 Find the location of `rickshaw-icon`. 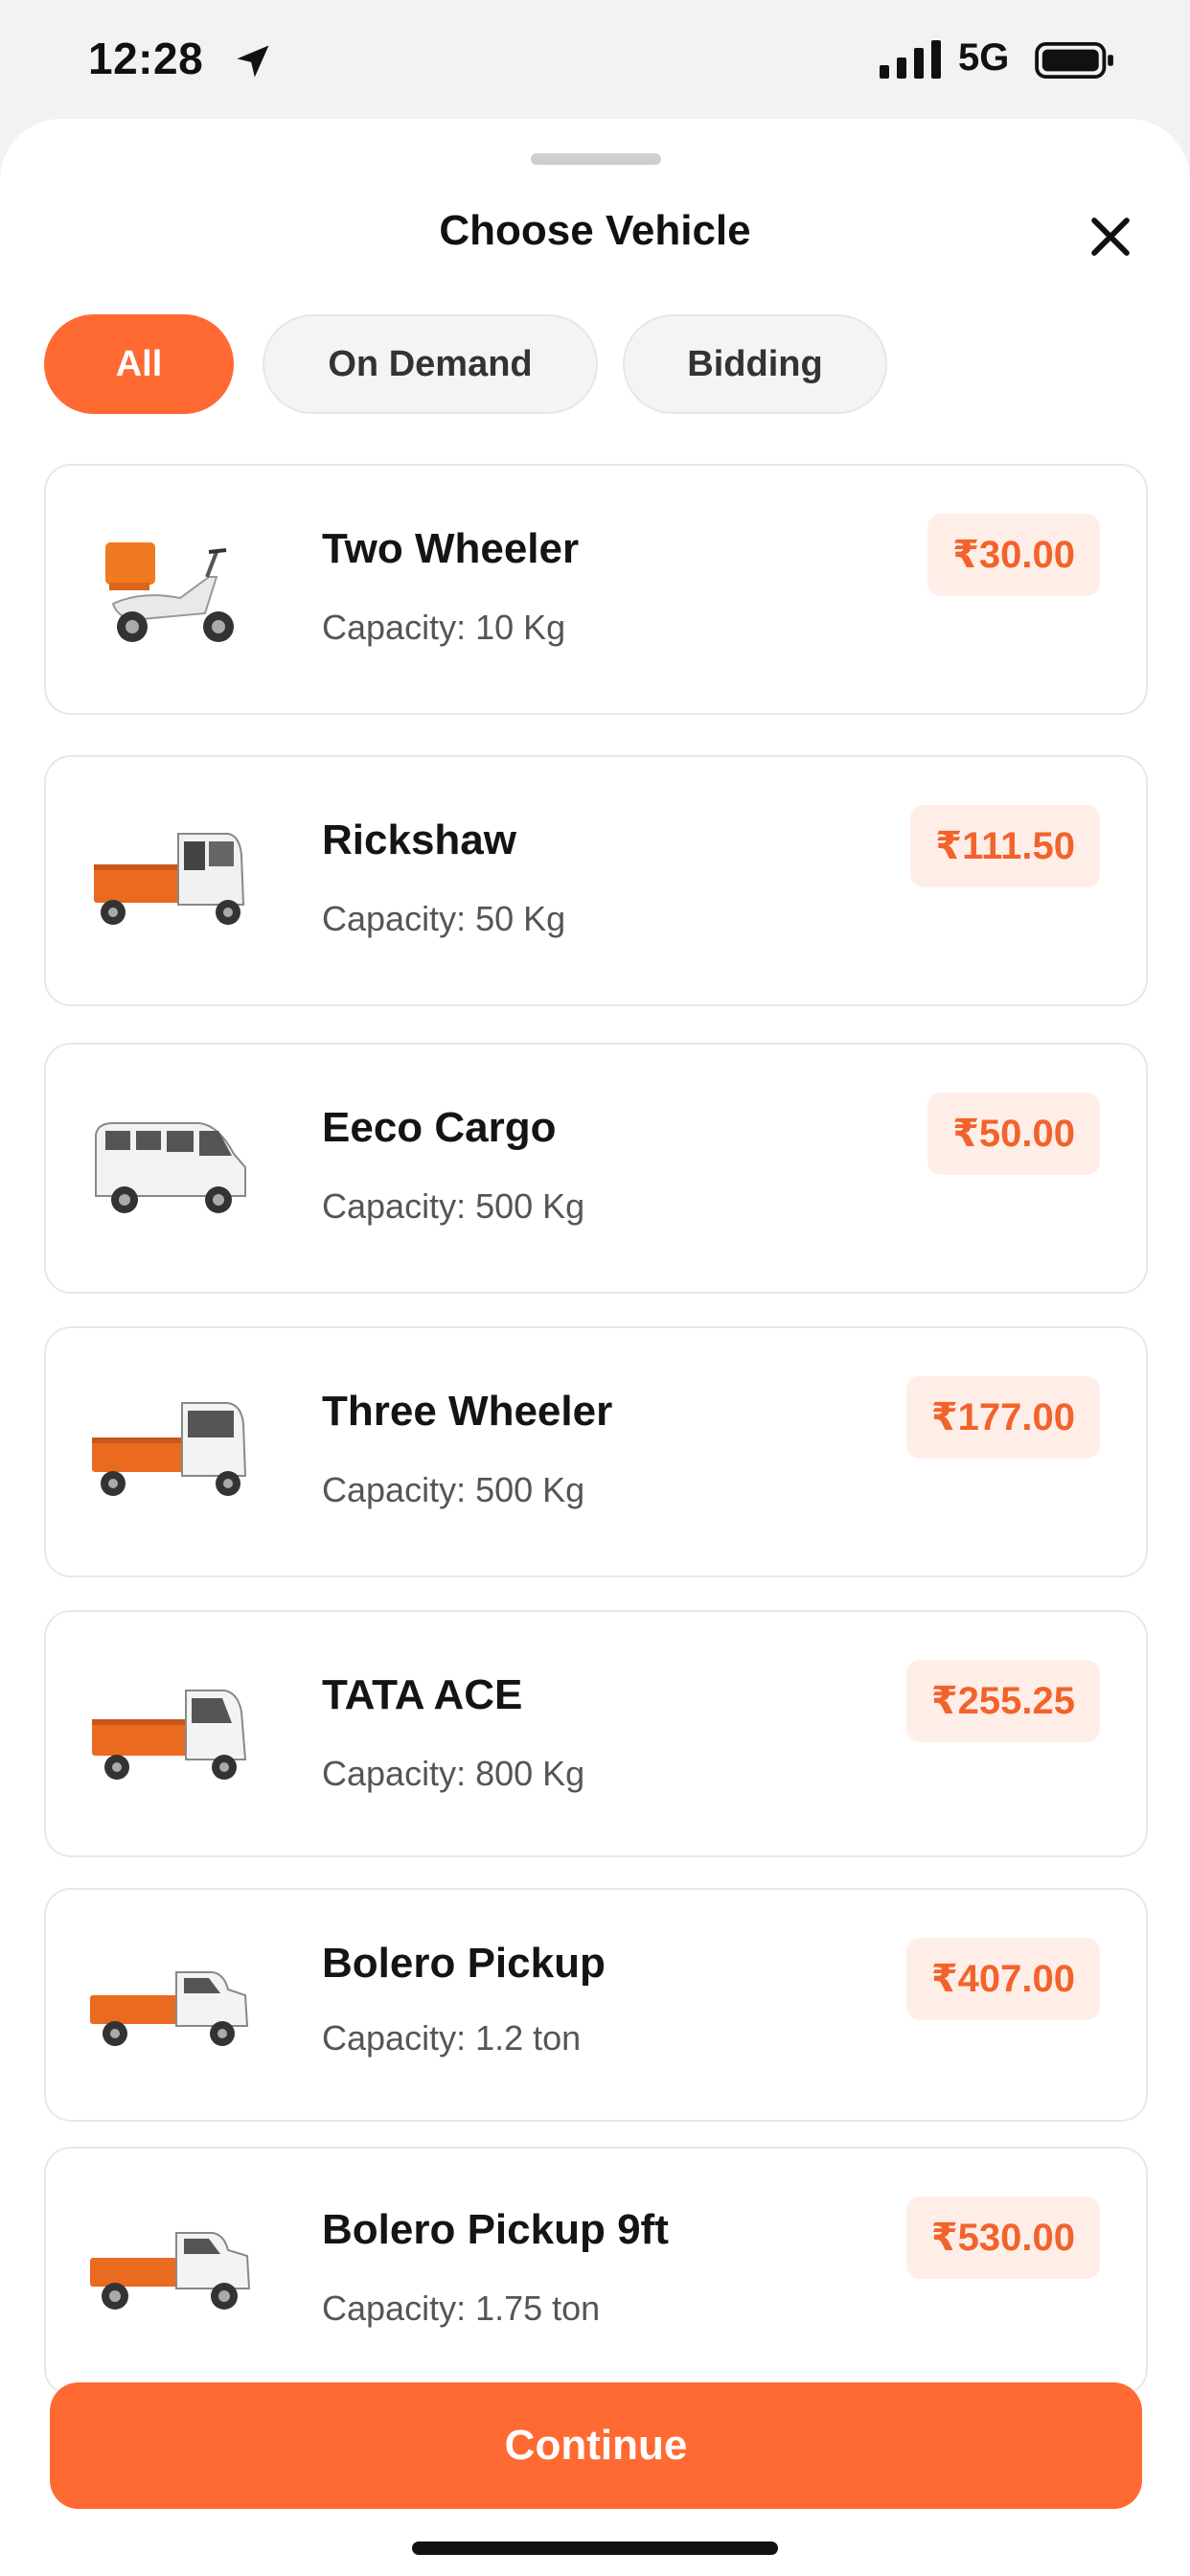

rickshaw-icon is located at coordinates (170, 879).